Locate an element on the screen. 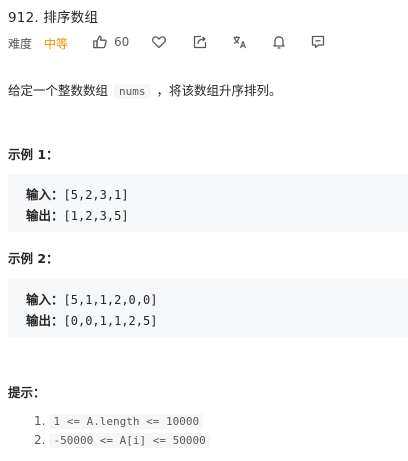 This screenshot has width=408, height=461. output-value: [0,0,1,1,2,5] is located at coordinates (110, 321).